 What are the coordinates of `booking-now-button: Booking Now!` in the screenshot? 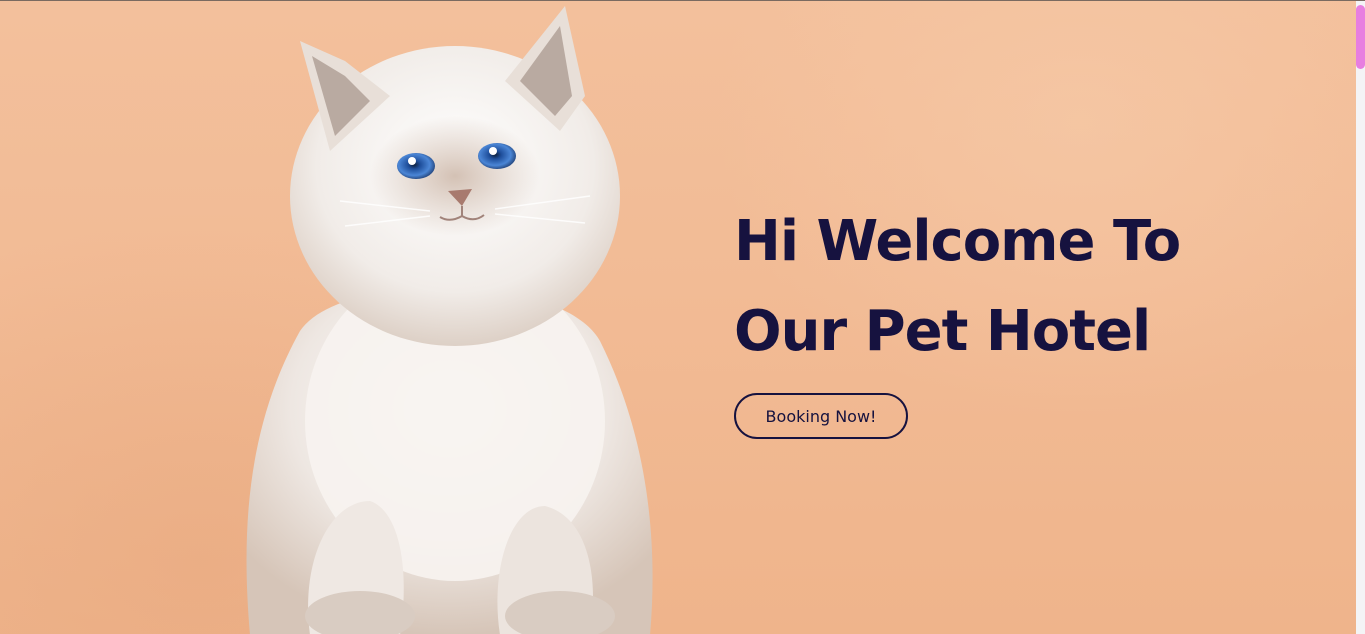 It's located at (821, 416).